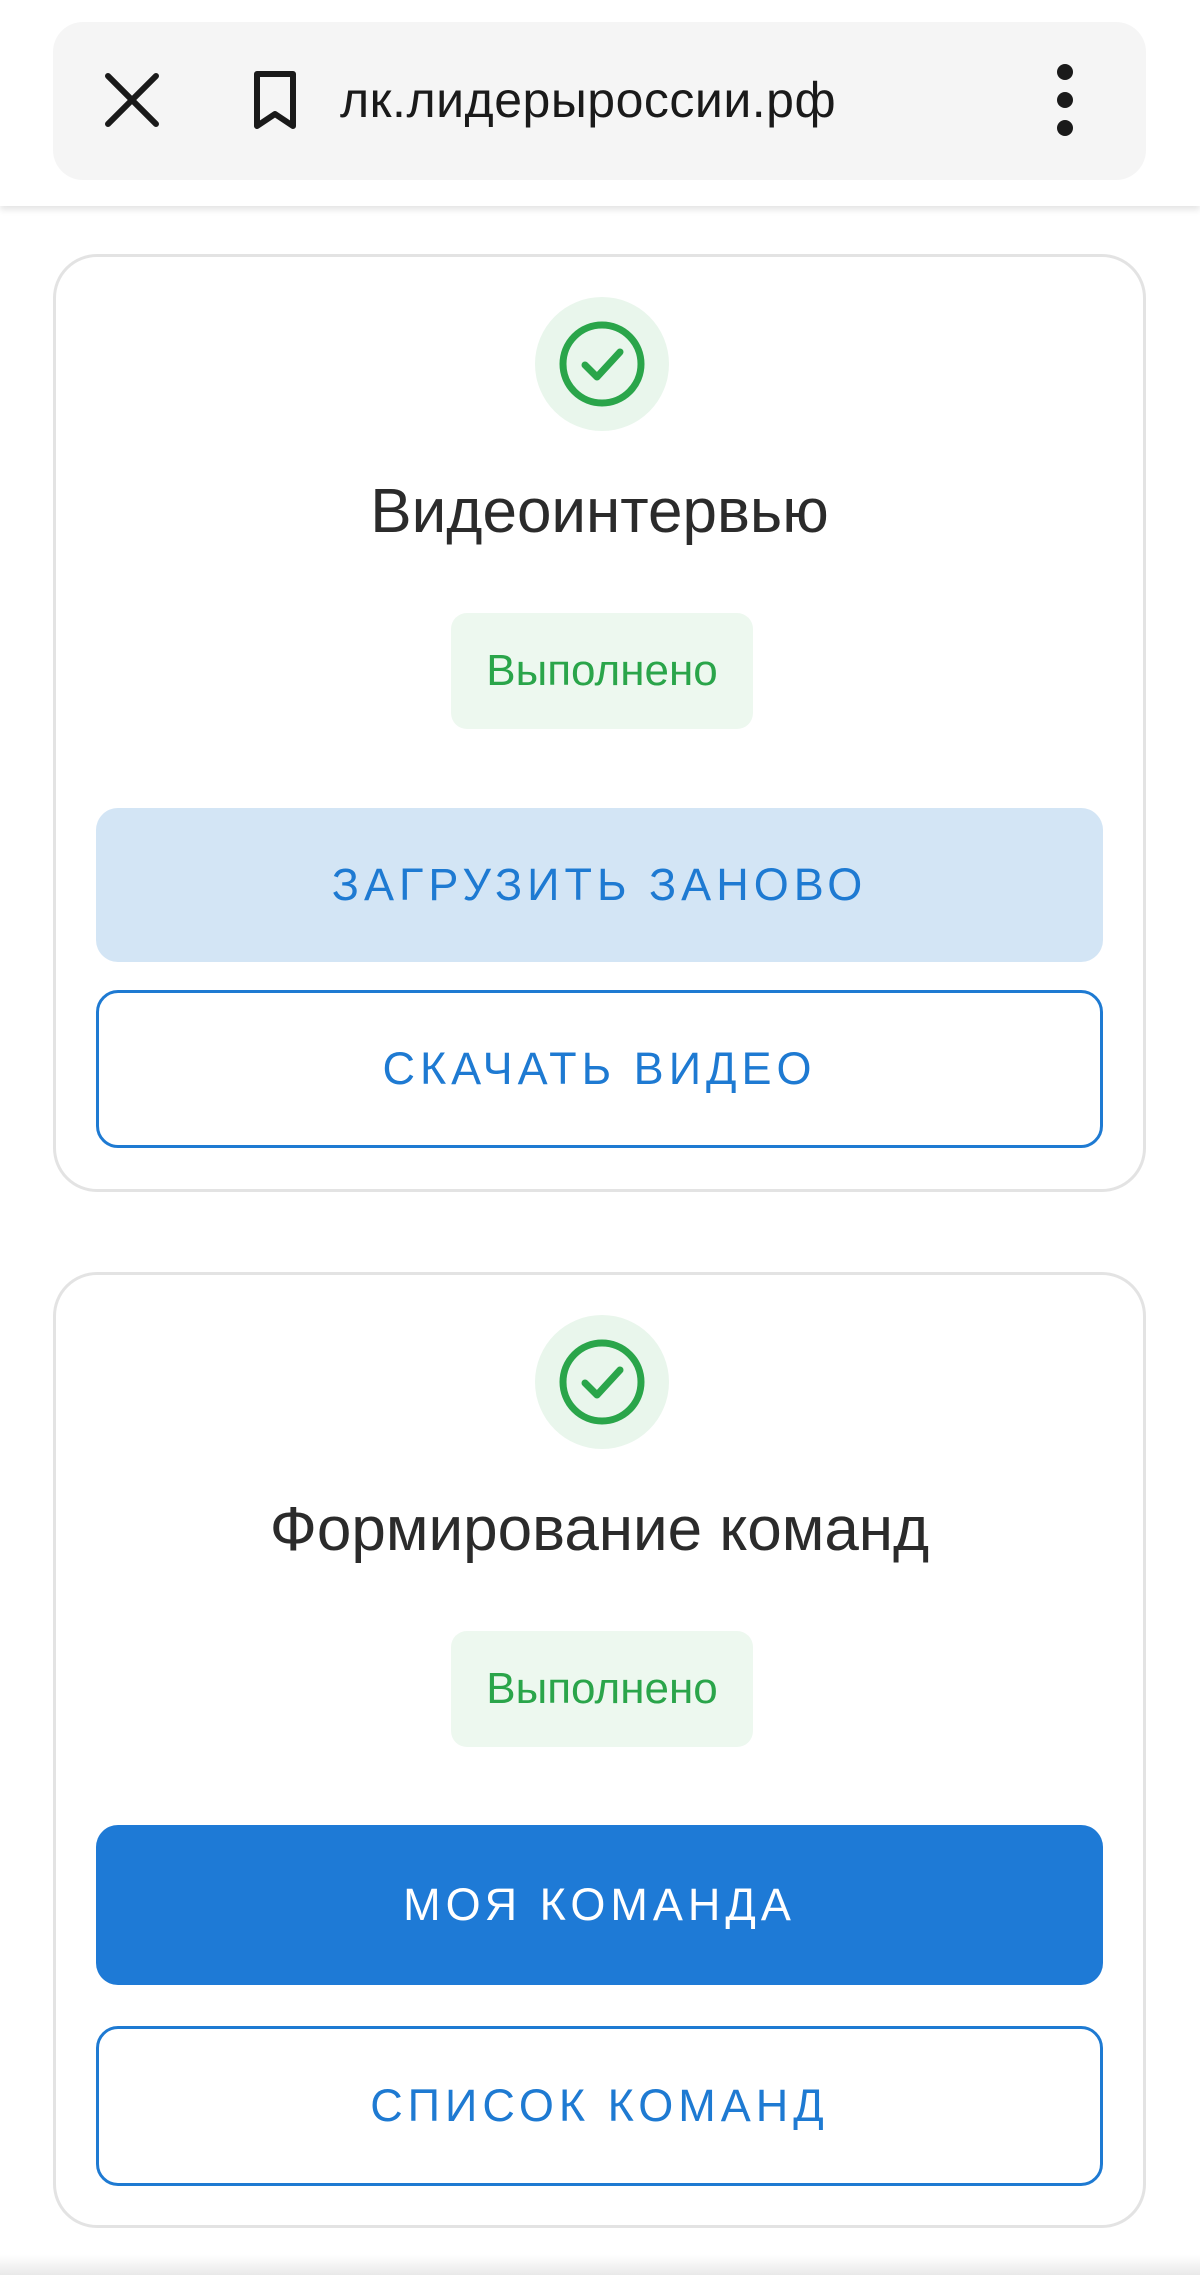 This screenshot has width=1200, height=2275. What do you see at coordinates (599, 2106) in the screenshot?
I see `team-list-button: СПИСОК КОМАНД` at bounding box center [599, 2106].